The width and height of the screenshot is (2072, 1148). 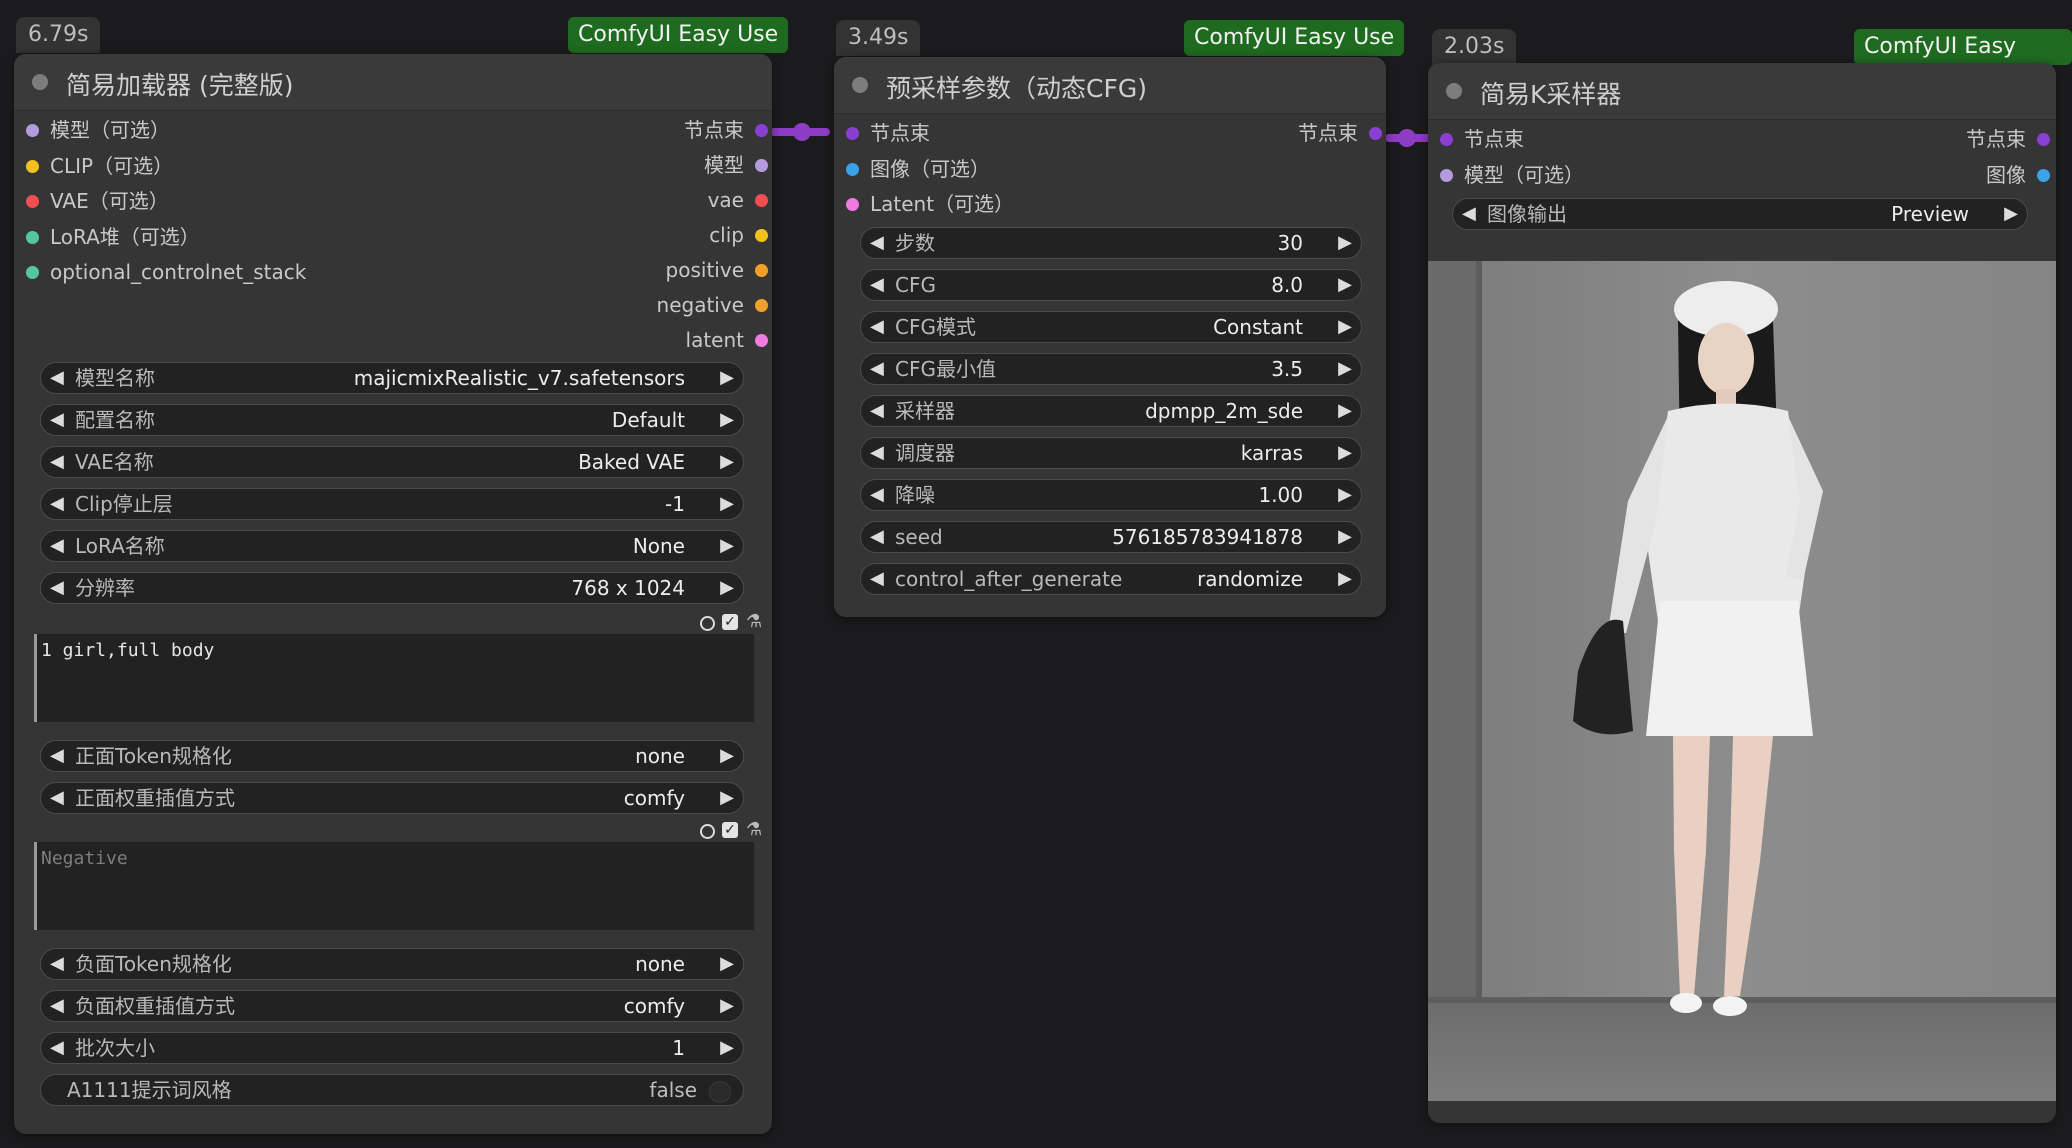 What do you see at coordinates (1742, 91) in the screenshot?
I see `node-header: 简易K采样器` at bounding box center [1742, 91].